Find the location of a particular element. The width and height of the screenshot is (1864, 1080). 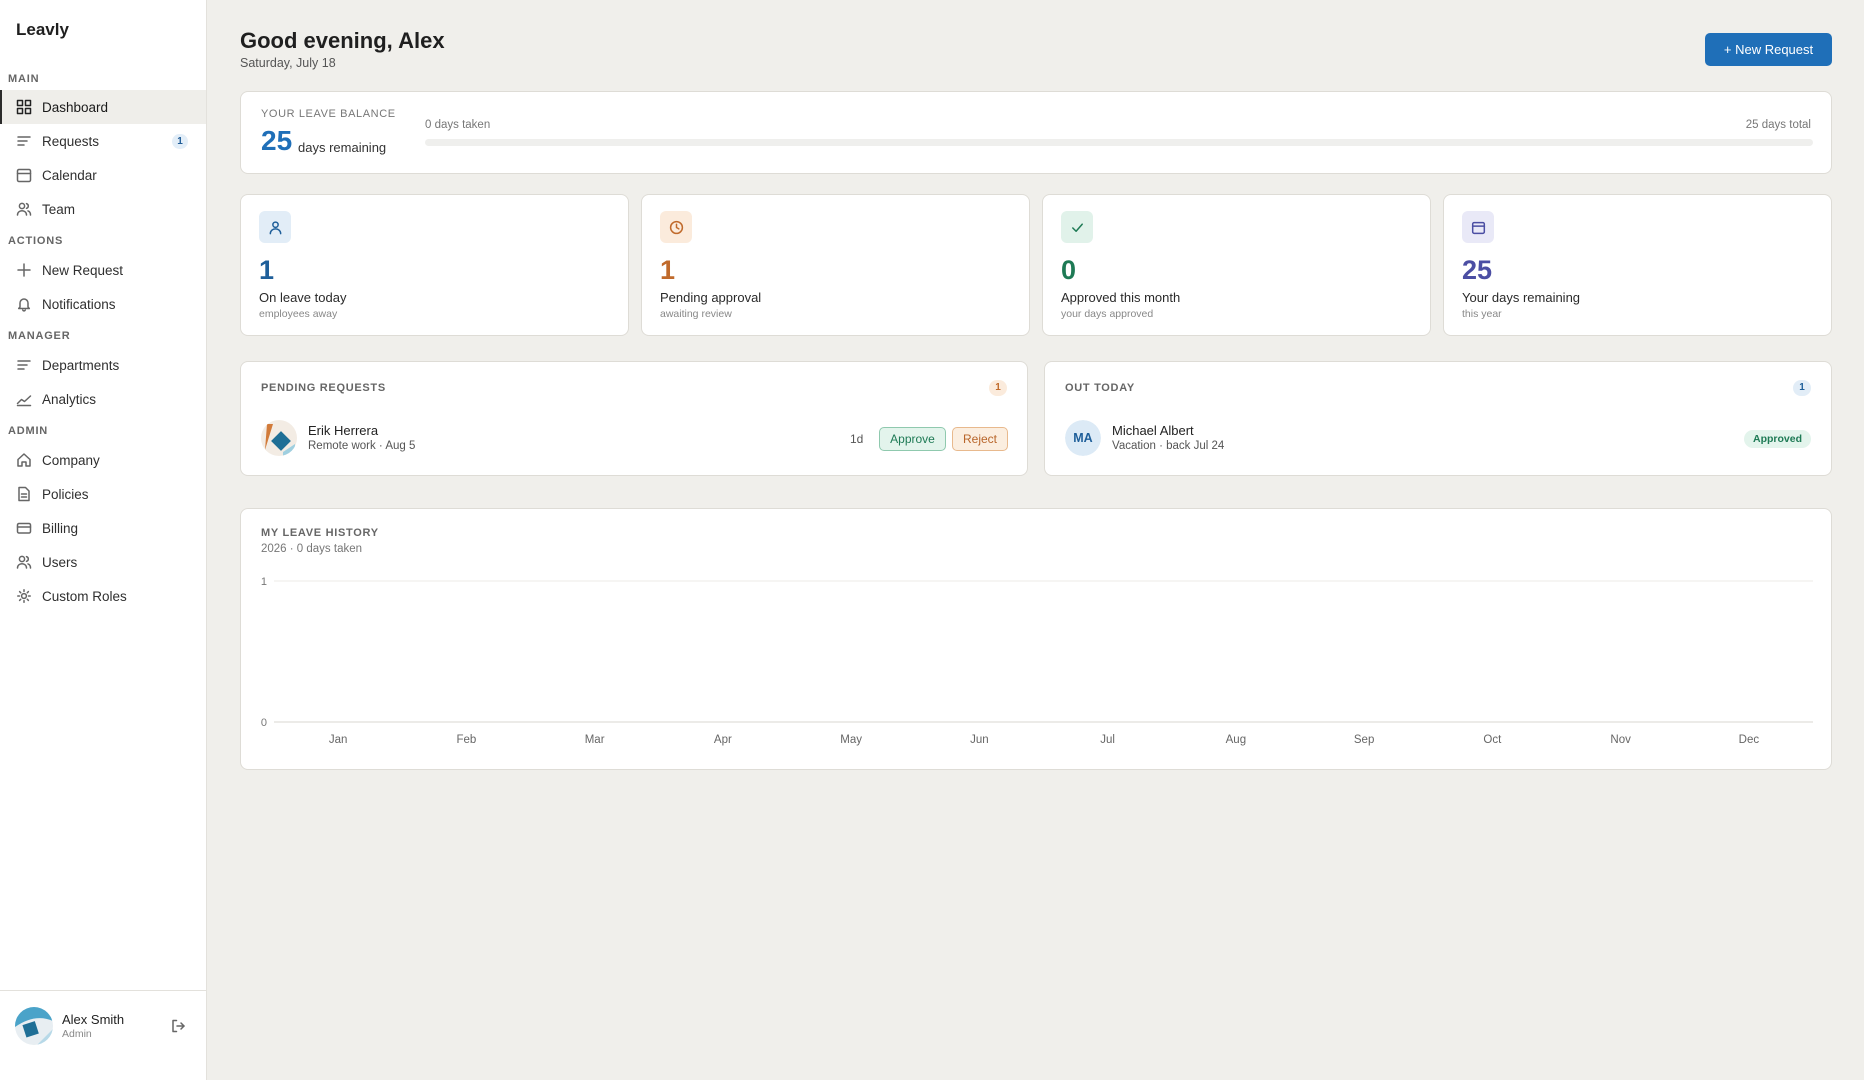

stat-subtitle: awaiting review is located at coordinates (696, 314).